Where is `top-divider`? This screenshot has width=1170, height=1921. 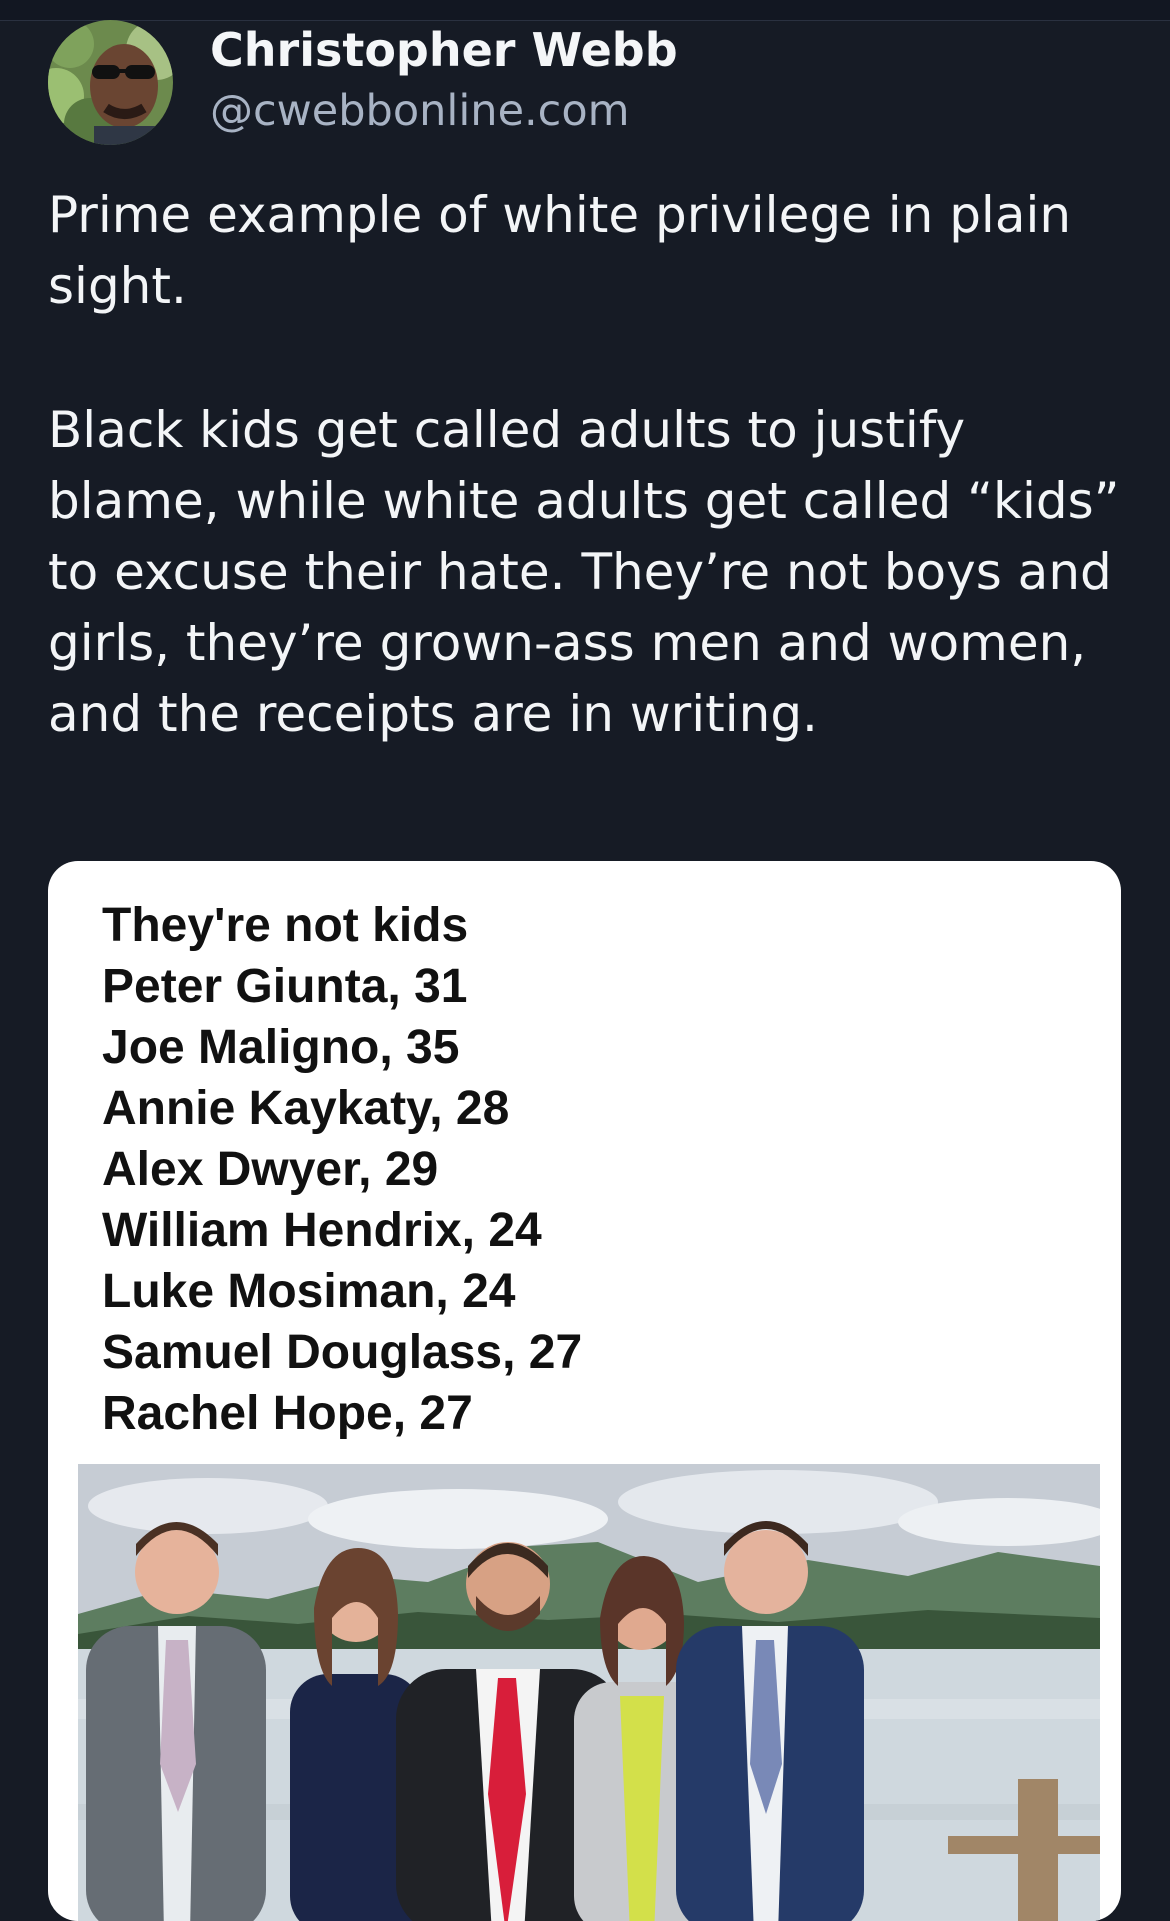 top-divider is located at coordinates (585, 10).